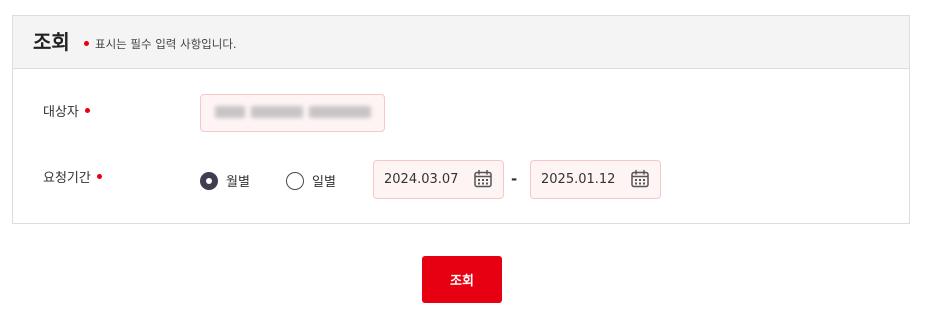  I want to click on radio-daily-label: 일별, so click(324, 182).